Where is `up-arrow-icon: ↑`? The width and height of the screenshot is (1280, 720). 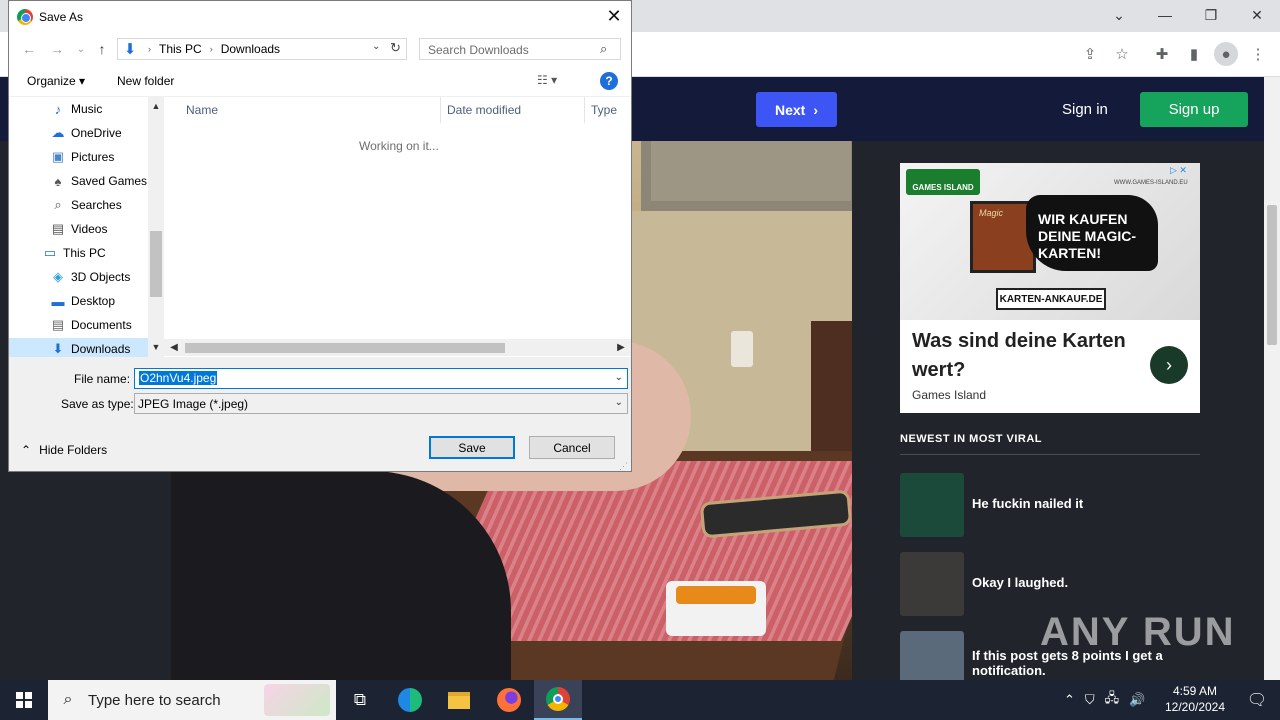 up-arrow-icon: ↑ is located at coordinates (102, 49).